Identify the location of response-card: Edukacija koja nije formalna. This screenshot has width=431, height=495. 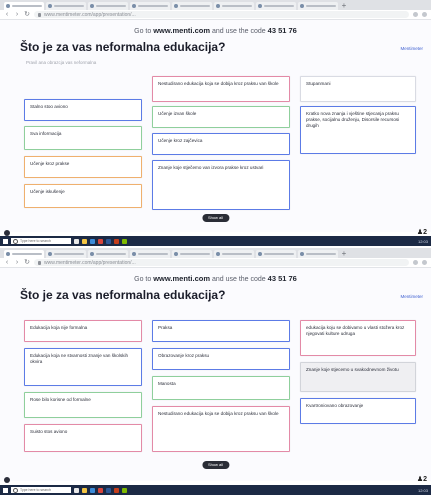
(83, 331).